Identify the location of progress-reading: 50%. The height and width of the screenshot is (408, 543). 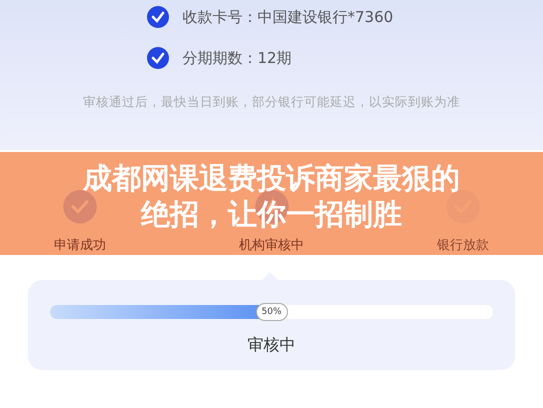
(272, 312).